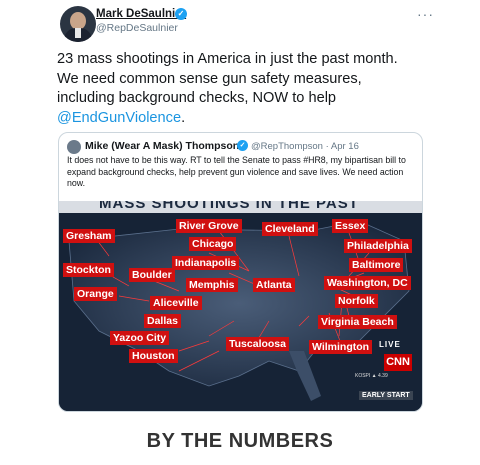 This screenshot has height=465, width=480. What do you see at coordinates (356, 301) in the screenshot?
I see `city-label: Norfolk` at bounding box center [356, 301].